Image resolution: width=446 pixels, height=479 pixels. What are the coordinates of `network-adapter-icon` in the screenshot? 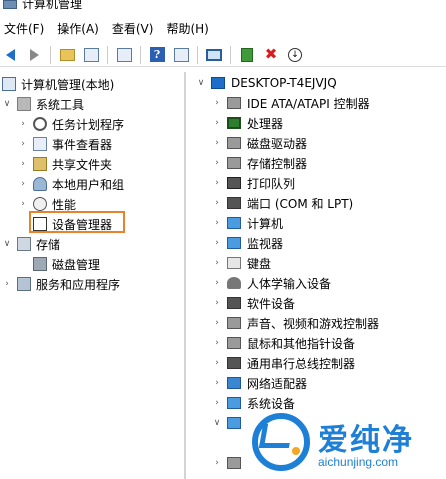 It's located at (234, 383).